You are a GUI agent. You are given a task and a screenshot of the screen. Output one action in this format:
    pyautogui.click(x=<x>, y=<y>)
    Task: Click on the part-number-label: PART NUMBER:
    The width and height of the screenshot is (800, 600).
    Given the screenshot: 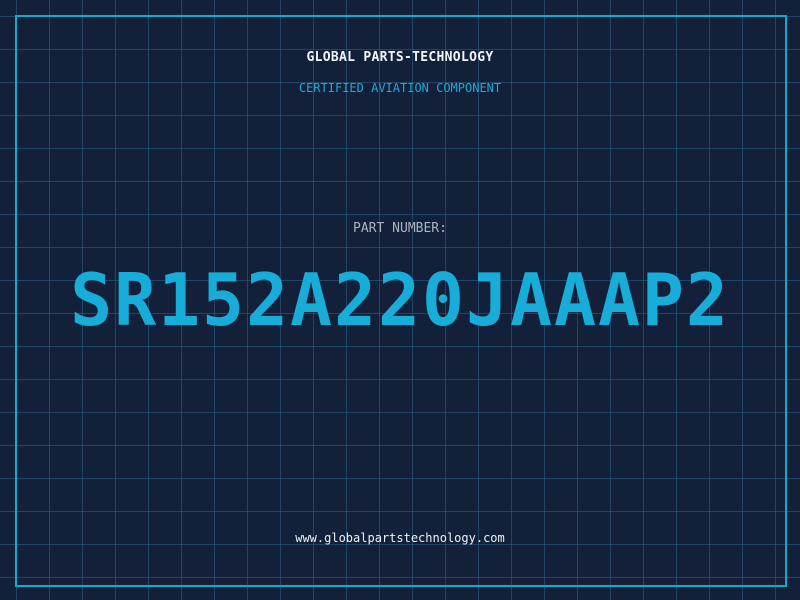 What is the action you would take?
    pyautogui.click(x=400, y=228)
    